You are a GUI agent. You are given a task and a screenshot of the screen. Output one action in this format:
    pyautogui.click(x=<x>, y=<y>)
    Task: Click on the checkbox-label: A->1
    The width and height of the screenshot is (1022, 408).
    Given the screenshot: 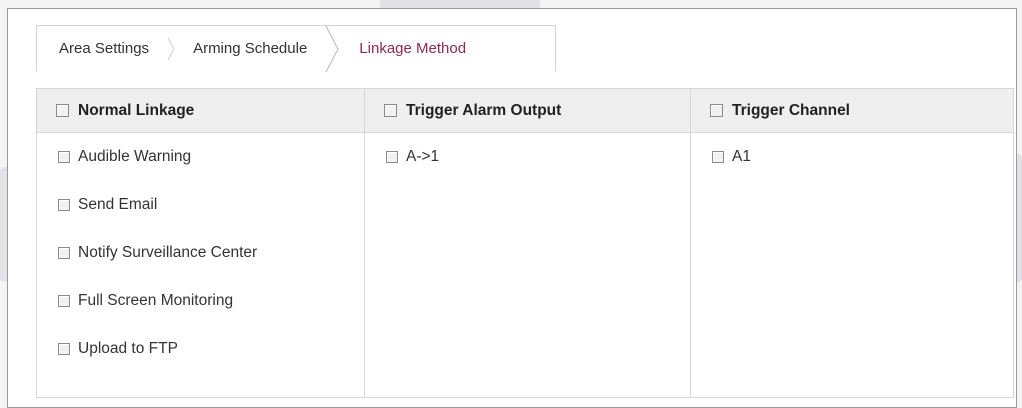 What is the action you would take?
    pyautogui.click(x=423, y=156)
    